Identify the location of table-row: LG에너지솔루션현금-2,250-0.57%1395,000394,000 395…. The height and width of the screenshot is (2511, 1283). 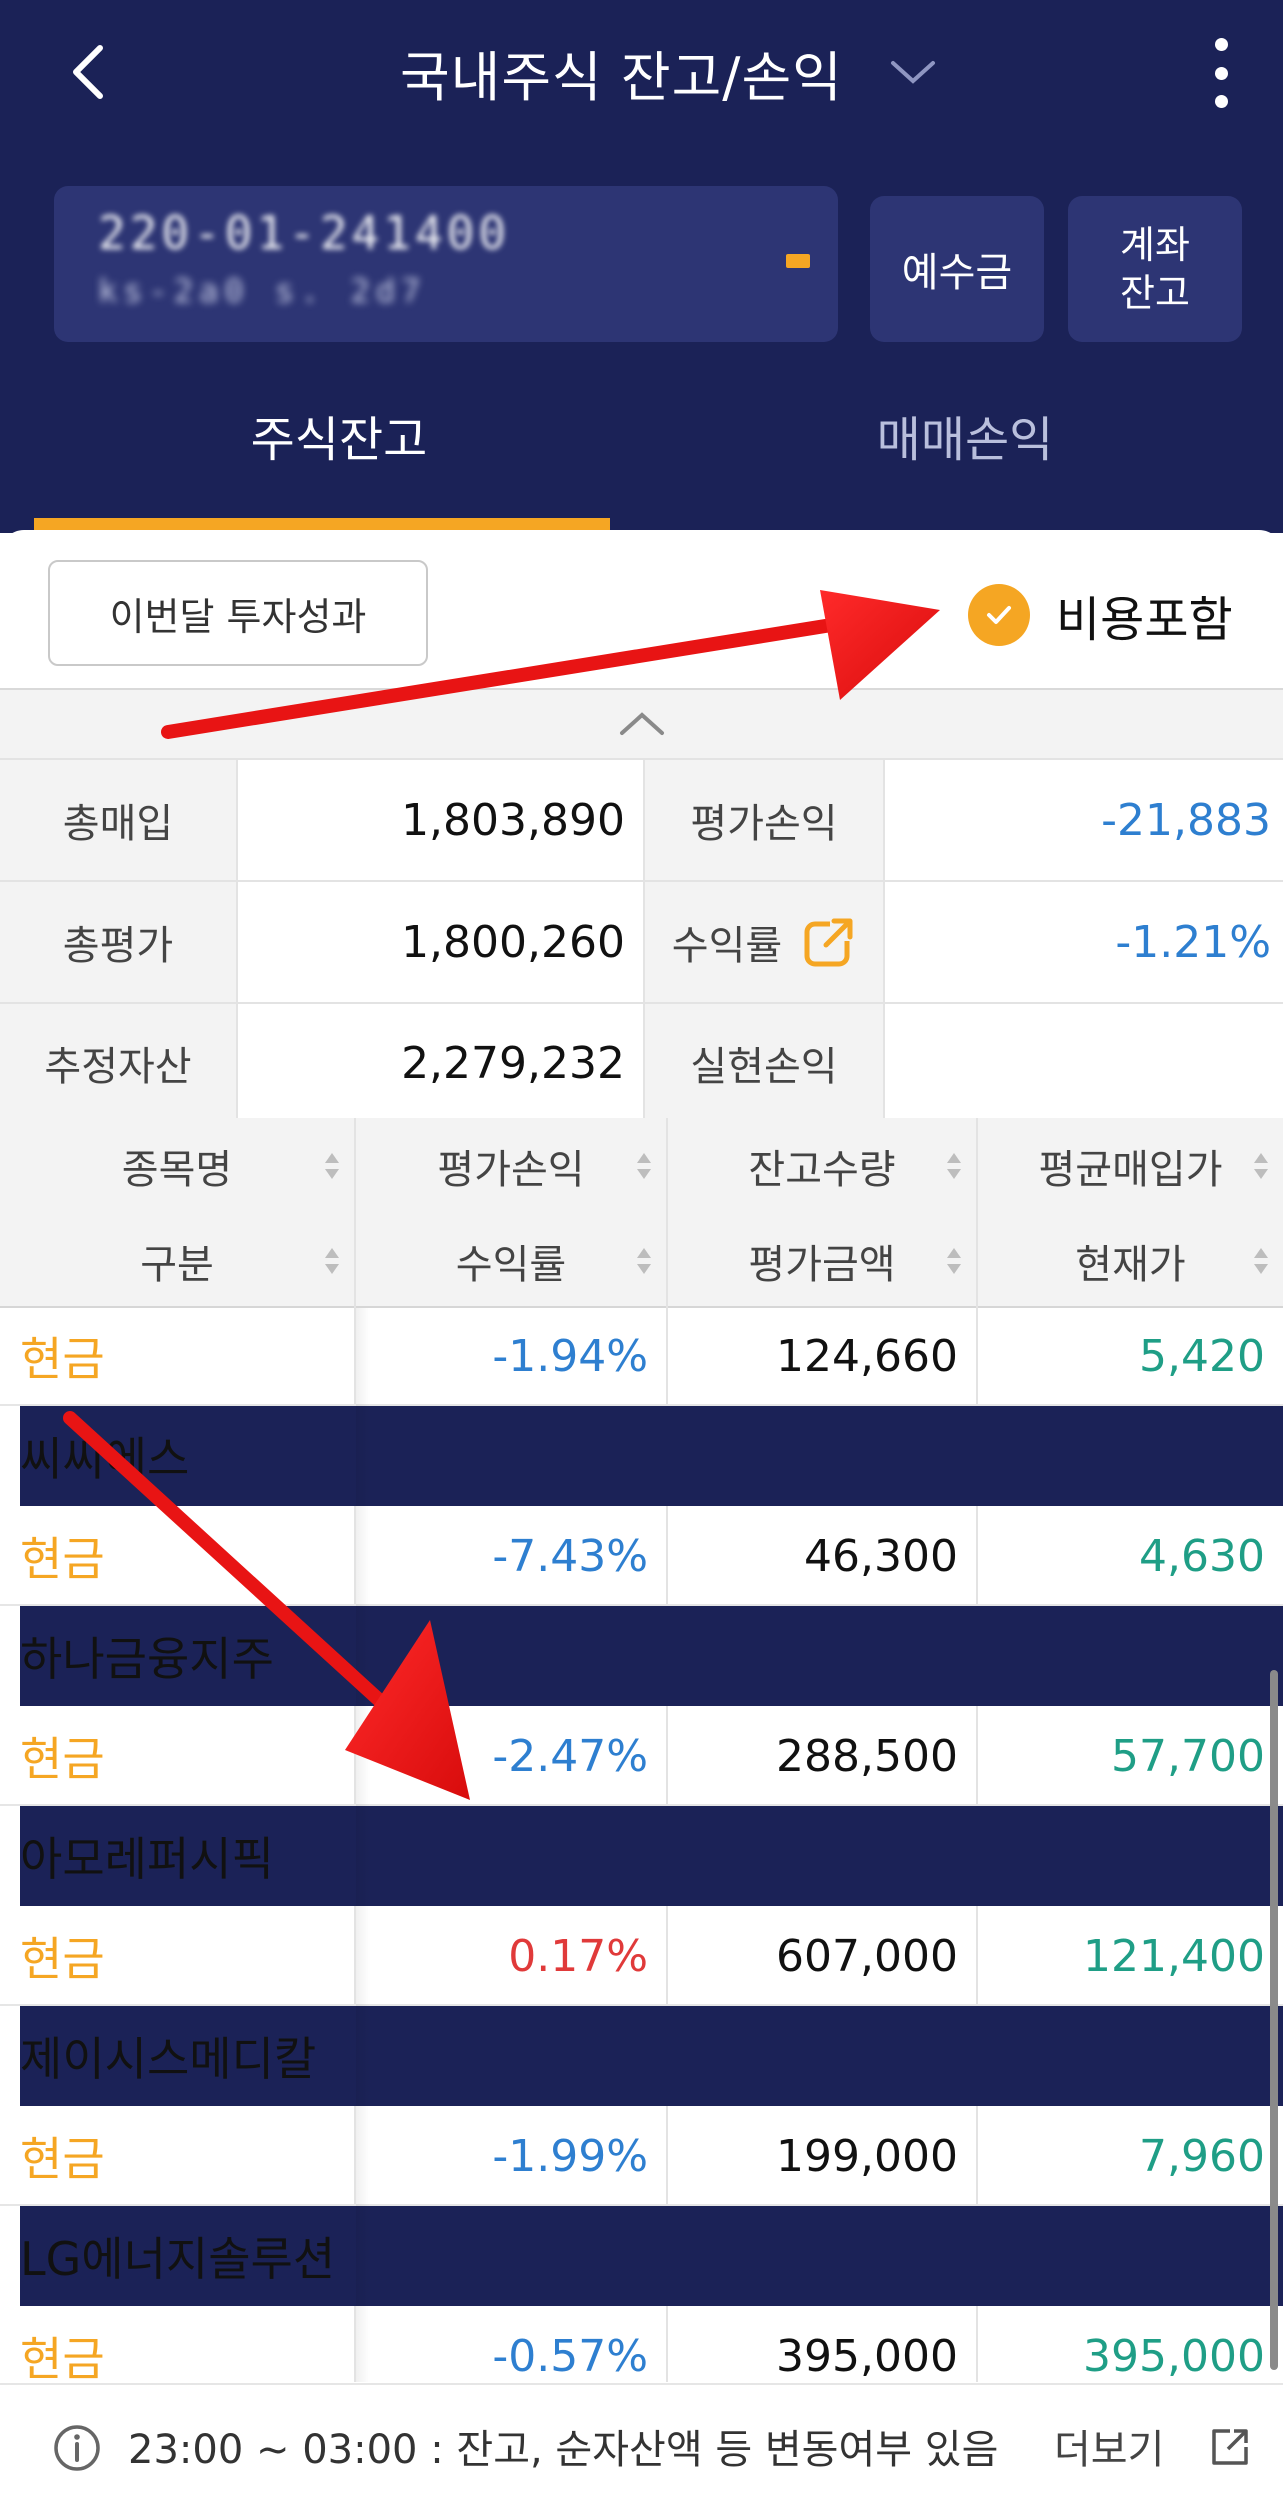
(641, 2294).